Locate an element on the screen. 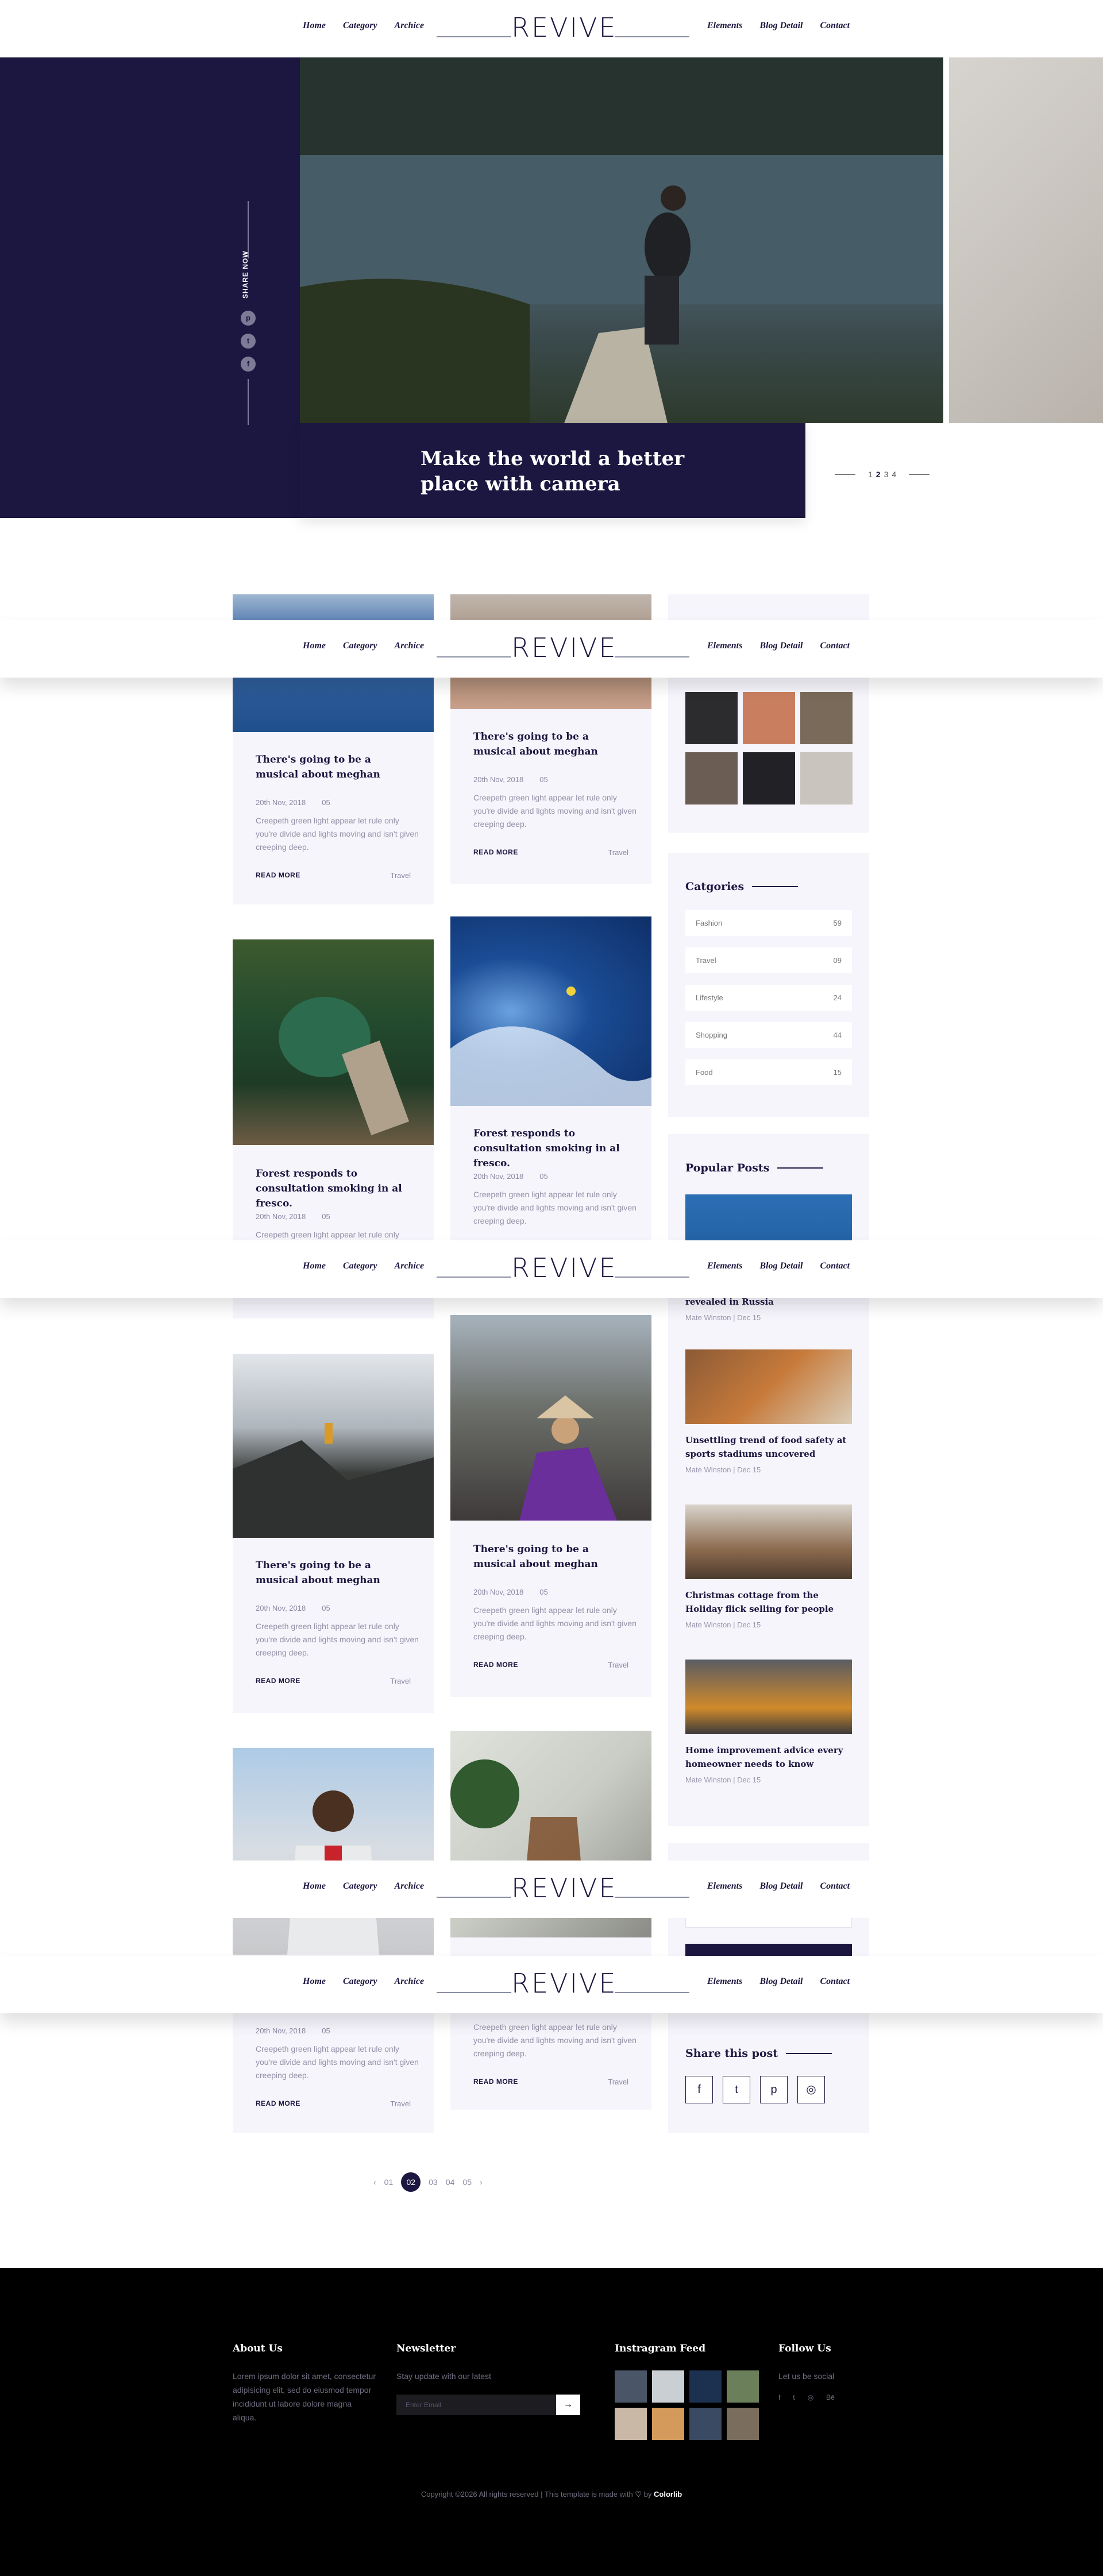 The height and width of the screenshot is (2576, 1103). colorlib-link: Colorlib is located at coordinates (668, 2494).